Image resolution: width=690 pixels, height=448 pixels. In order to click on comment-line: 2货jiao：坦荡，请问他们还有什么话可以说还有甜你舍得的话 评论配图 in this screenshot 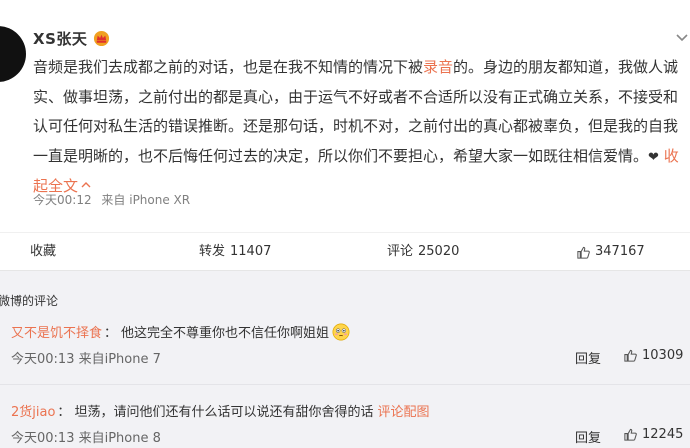, I will do `click(220, 410)`.